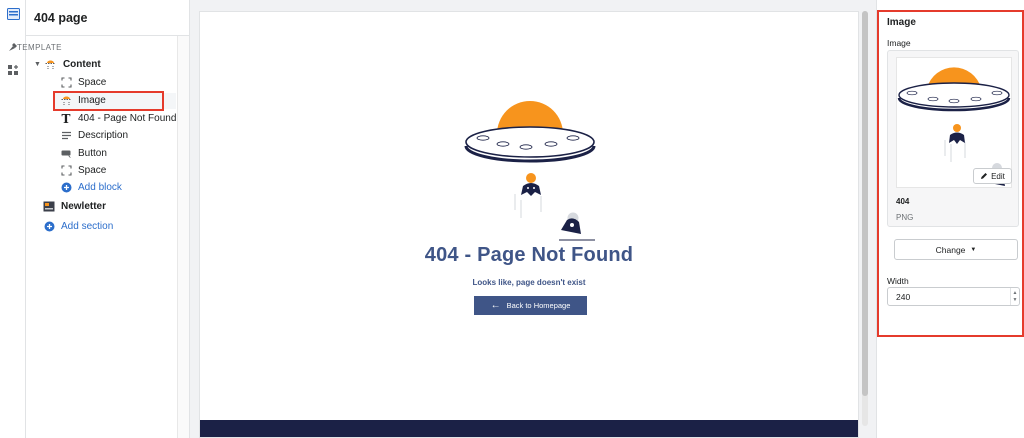  What do you see at coordinates (898, 281) in the screenshot?
I see `width-field-label: Width` at bounding box center [898, 281].